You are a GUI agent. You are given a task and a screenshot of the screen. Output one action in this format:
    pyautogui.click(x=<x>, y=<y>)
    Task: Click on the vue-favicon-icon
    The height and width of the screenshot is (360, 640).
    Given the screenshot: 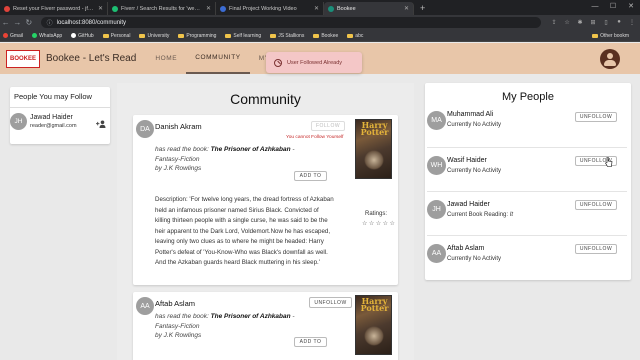 What is the action you would take?
    pyautogui.click(x=331, y=8)
    